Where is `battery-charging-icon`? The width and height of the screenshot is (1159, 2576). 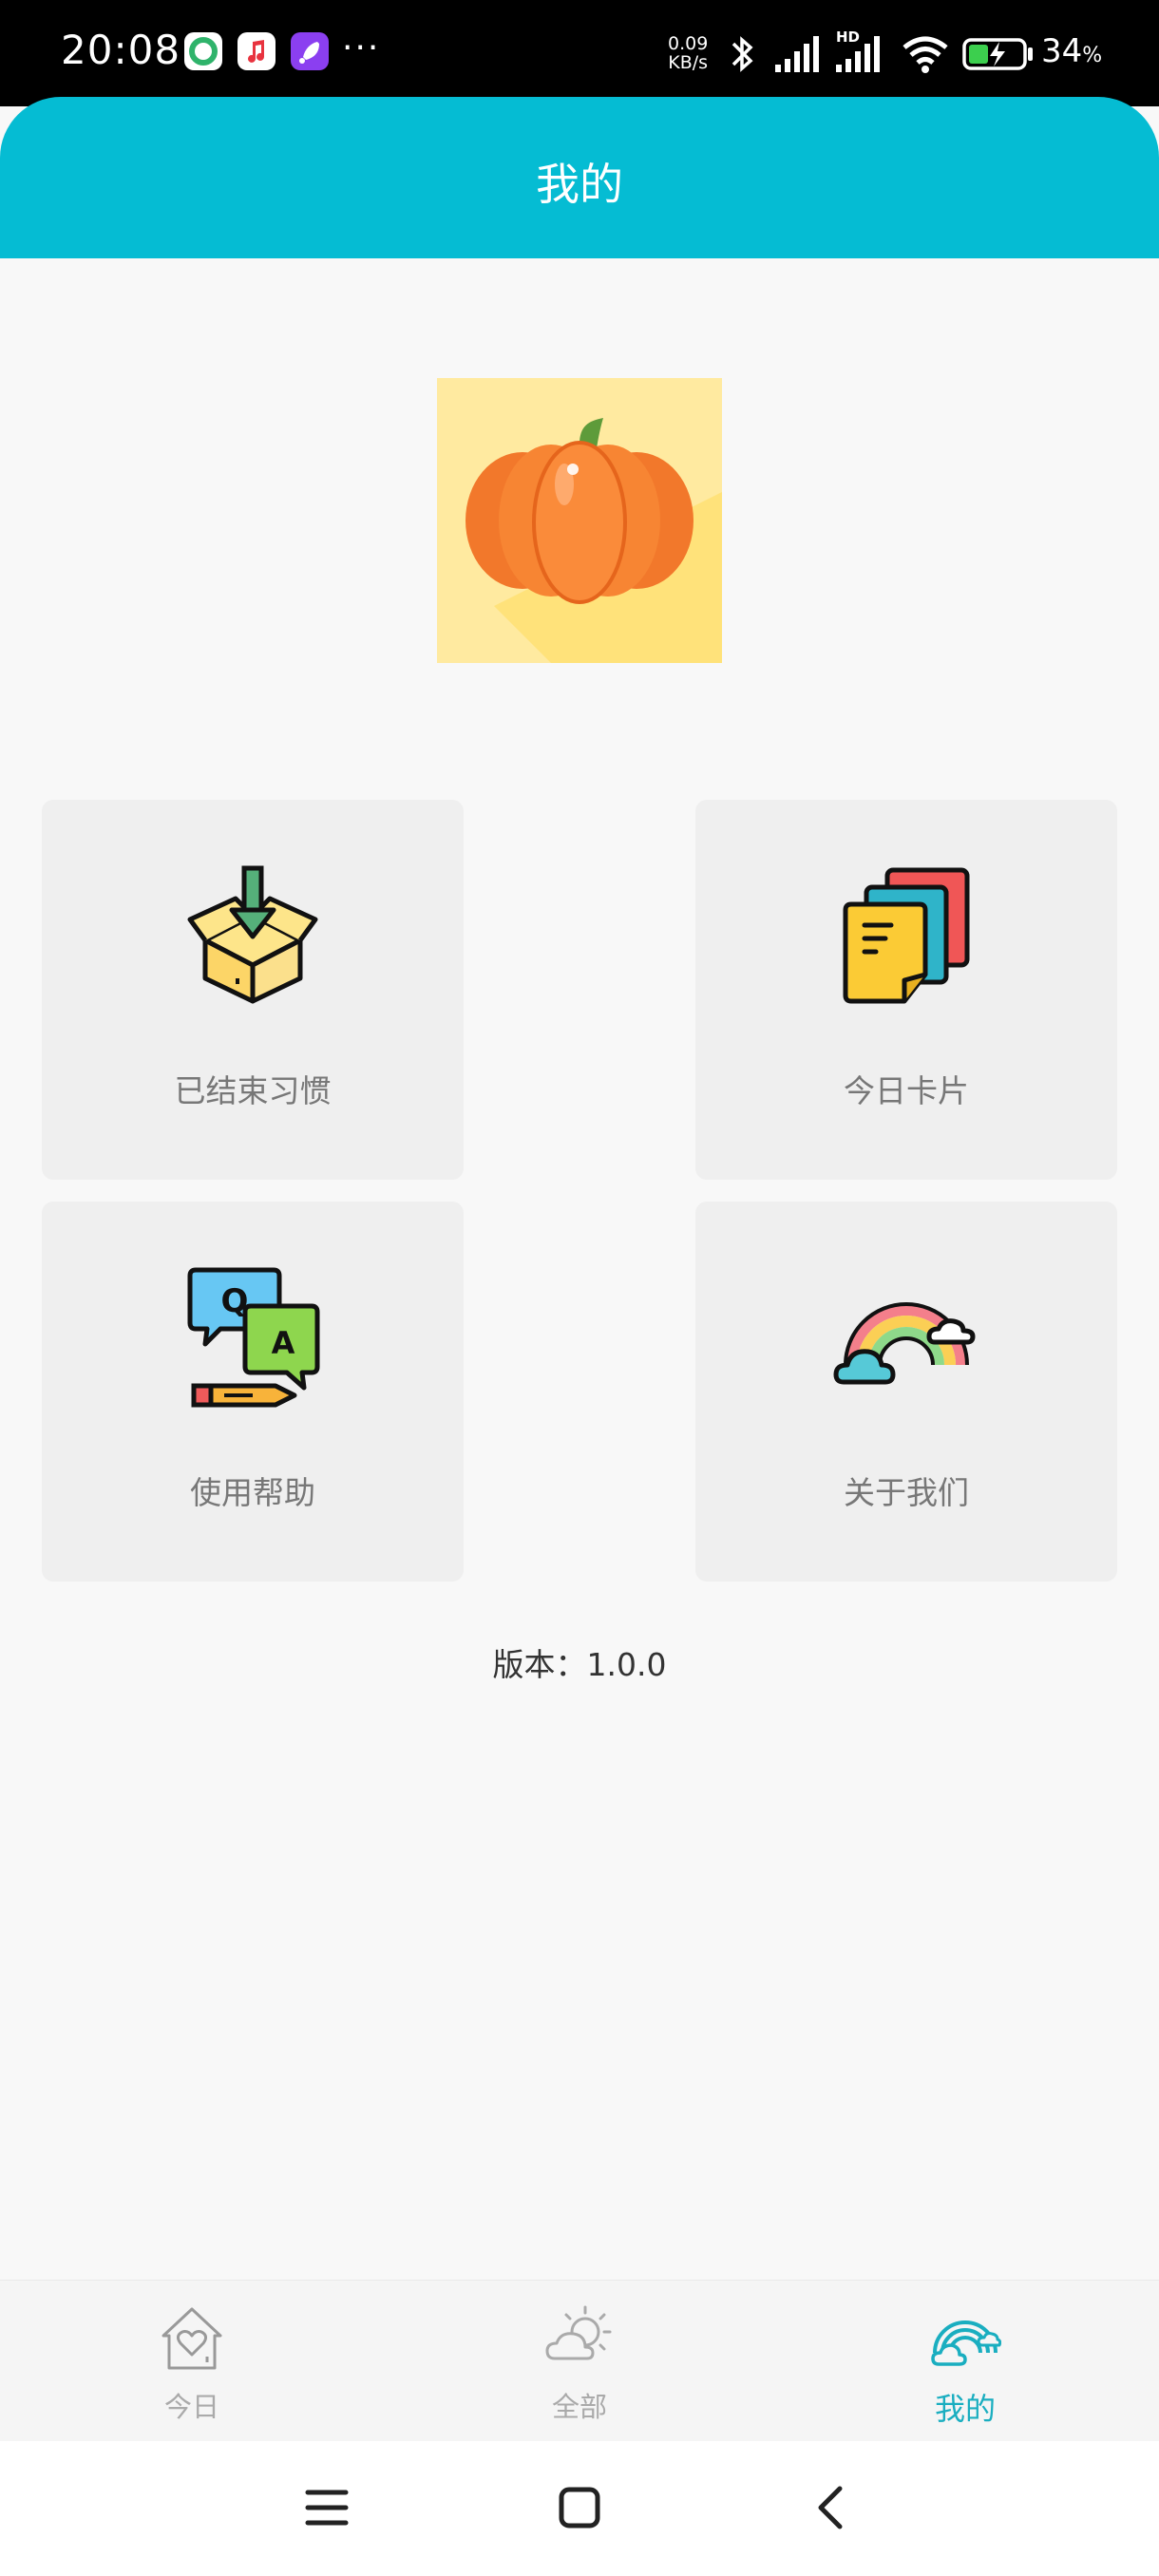
battery-charging-icon is located at coordinates (997, 54).